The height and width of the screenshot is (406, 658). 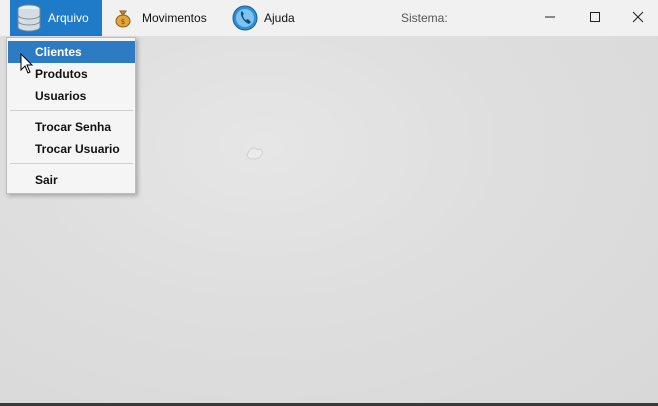 I want to click on menu-arquivo: Arquivo, so click(x=56, y=18).